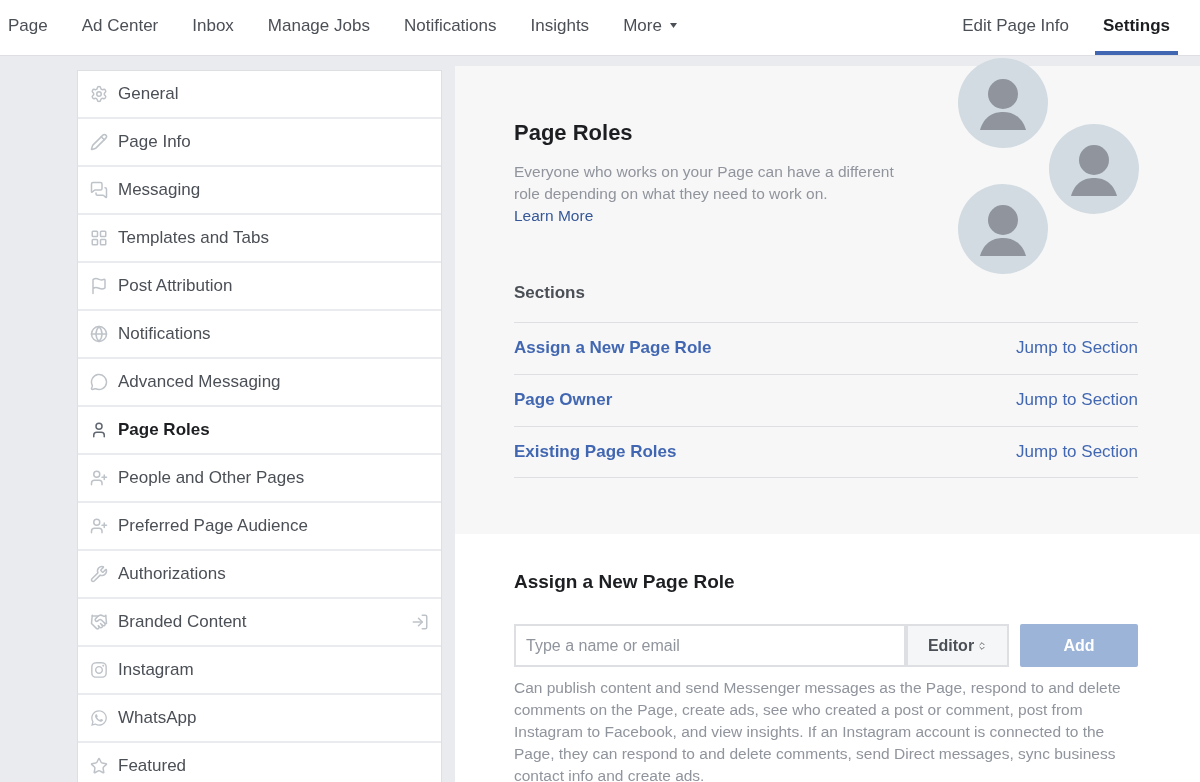 Image resolution: width=1200 pixels, height=782 pixels. I want to click on sidebar-item: Branded Content, so click(259, 623).